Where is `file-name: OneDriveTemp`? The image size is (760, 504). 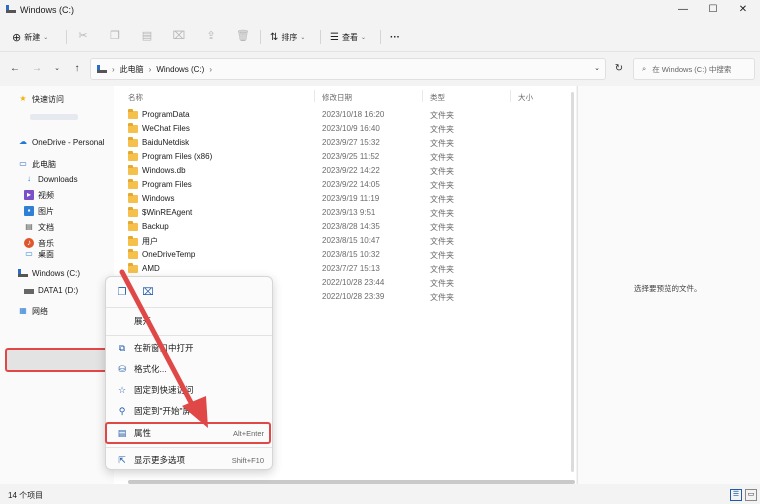 file-name: OneDriveTemp is located at coordinates (169, 254).